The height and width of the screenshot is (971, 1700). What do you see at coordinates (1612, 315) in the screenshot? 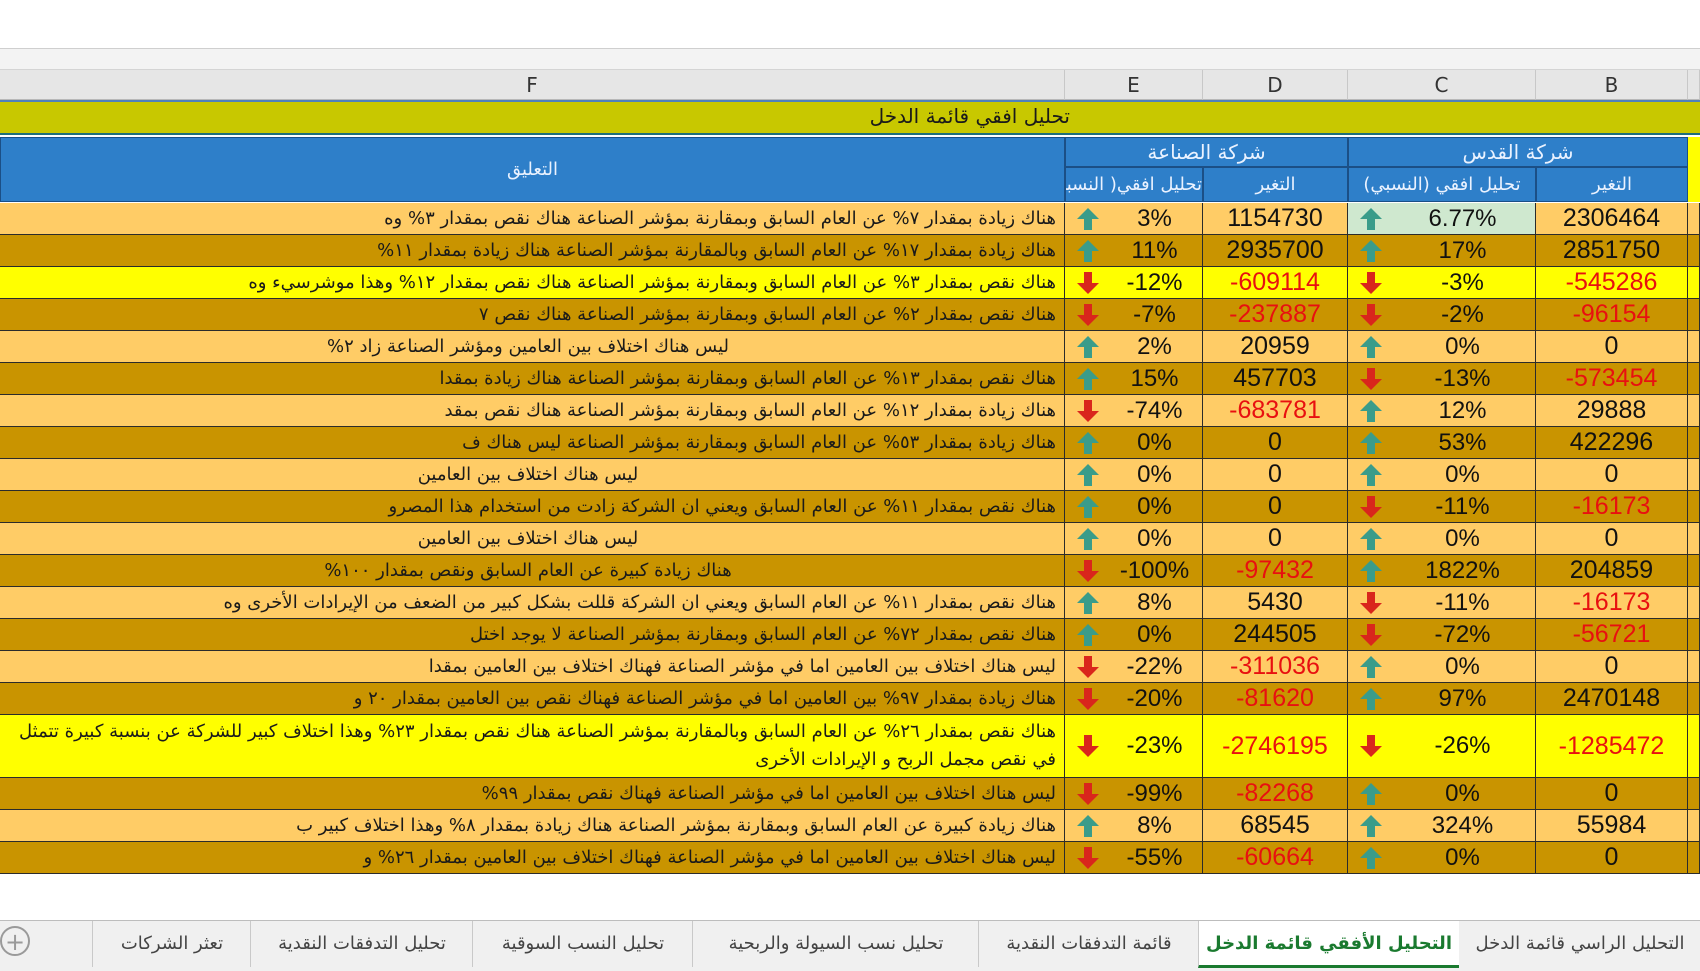
I see `quds-change-cell: -96154` at bounding box center [1612, 315].